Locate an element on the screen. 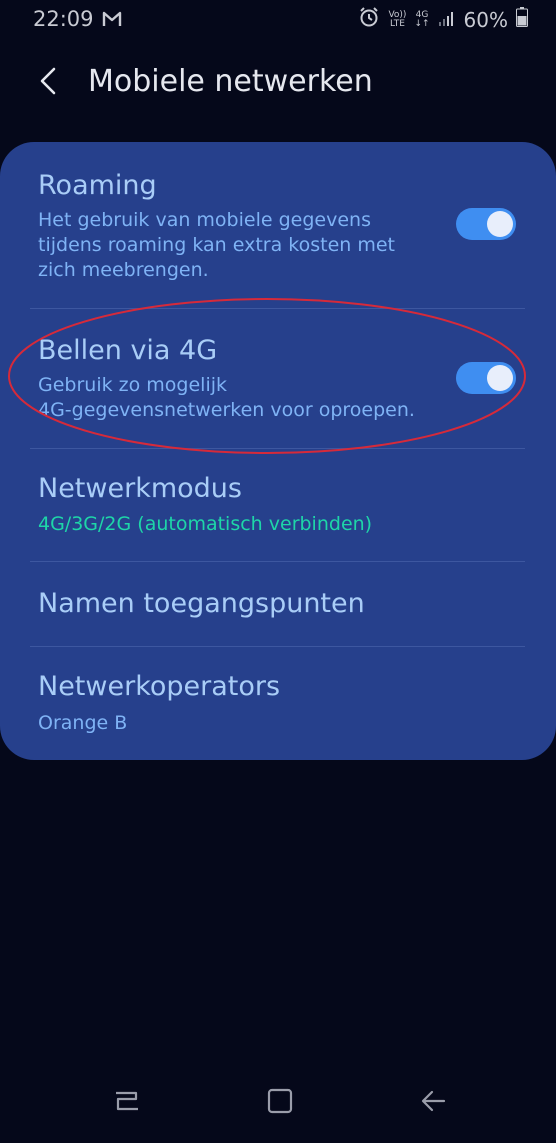 The width and height of the screenshot is (556, 1143). setting-title: Roaming is located at coordinates (97, 185).